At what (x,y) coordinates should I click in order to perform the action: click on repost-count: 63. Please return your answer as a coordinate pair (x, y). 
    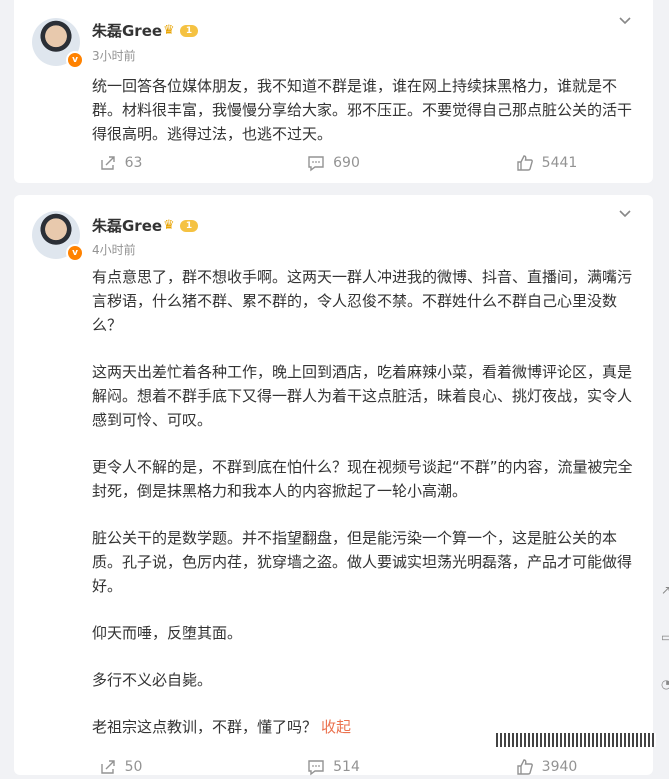
    Looking at the image, I should click on (133, 163).